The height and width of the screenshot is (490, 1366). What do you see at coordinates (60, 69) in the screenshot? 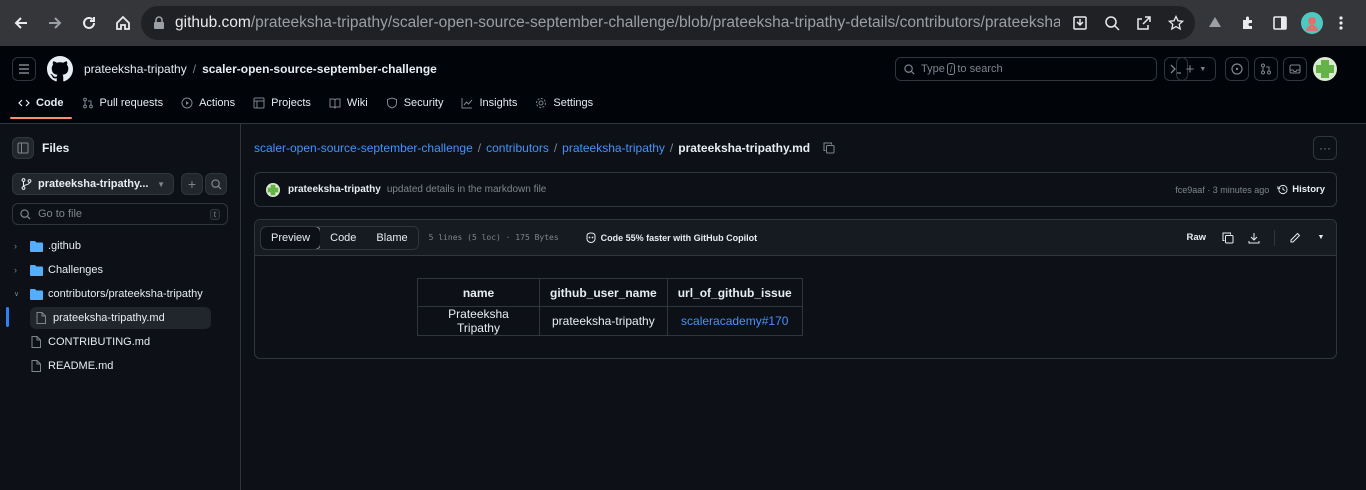
I see `github-logo-icon` at bounding box center [60, 69].